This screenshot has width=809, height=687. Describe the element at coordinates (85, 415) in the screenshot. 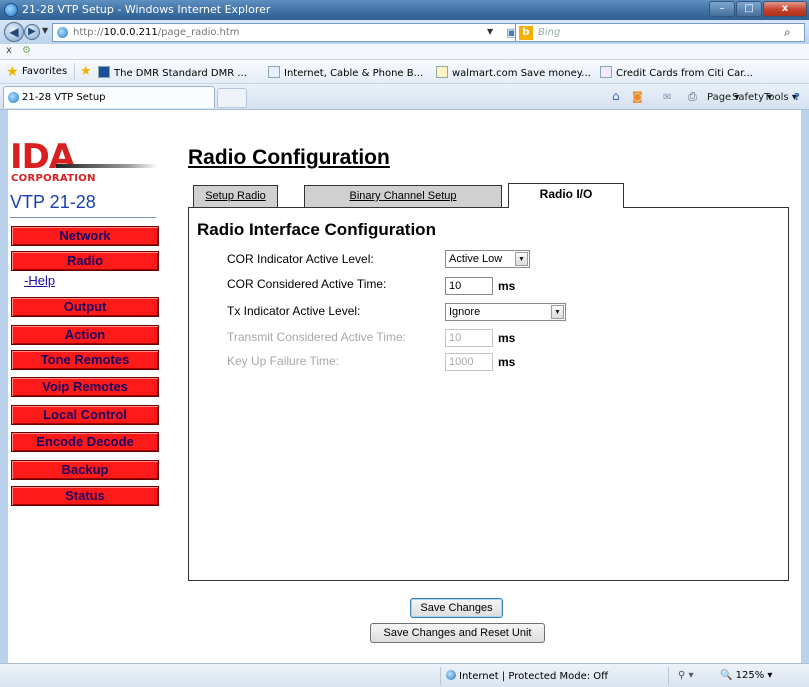

I see `nav-local-control-button: Local Control` at that location.